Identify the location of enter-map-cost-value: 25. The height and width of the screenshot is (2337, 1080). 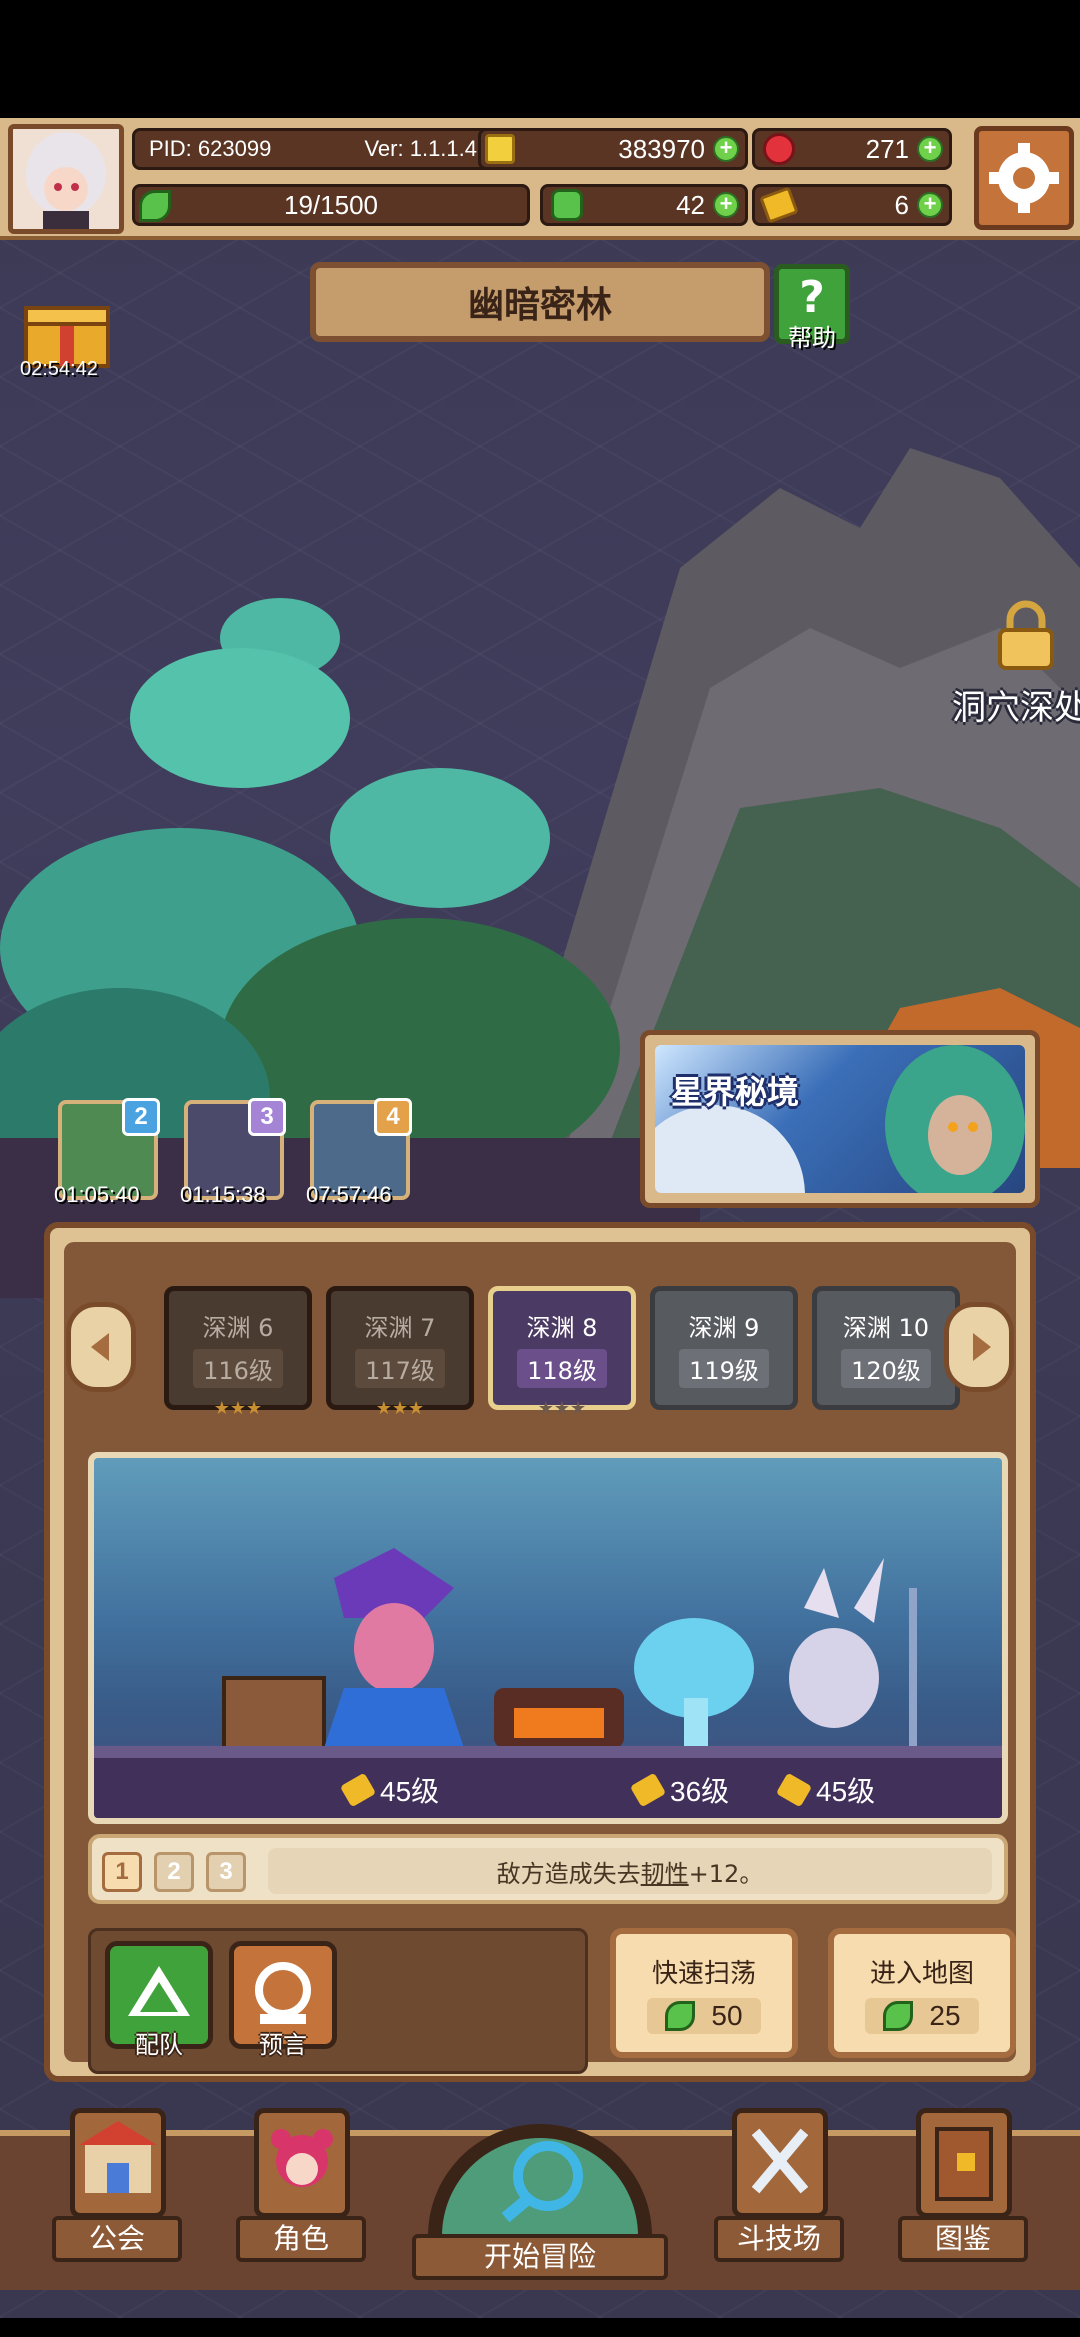
(945, 2015).